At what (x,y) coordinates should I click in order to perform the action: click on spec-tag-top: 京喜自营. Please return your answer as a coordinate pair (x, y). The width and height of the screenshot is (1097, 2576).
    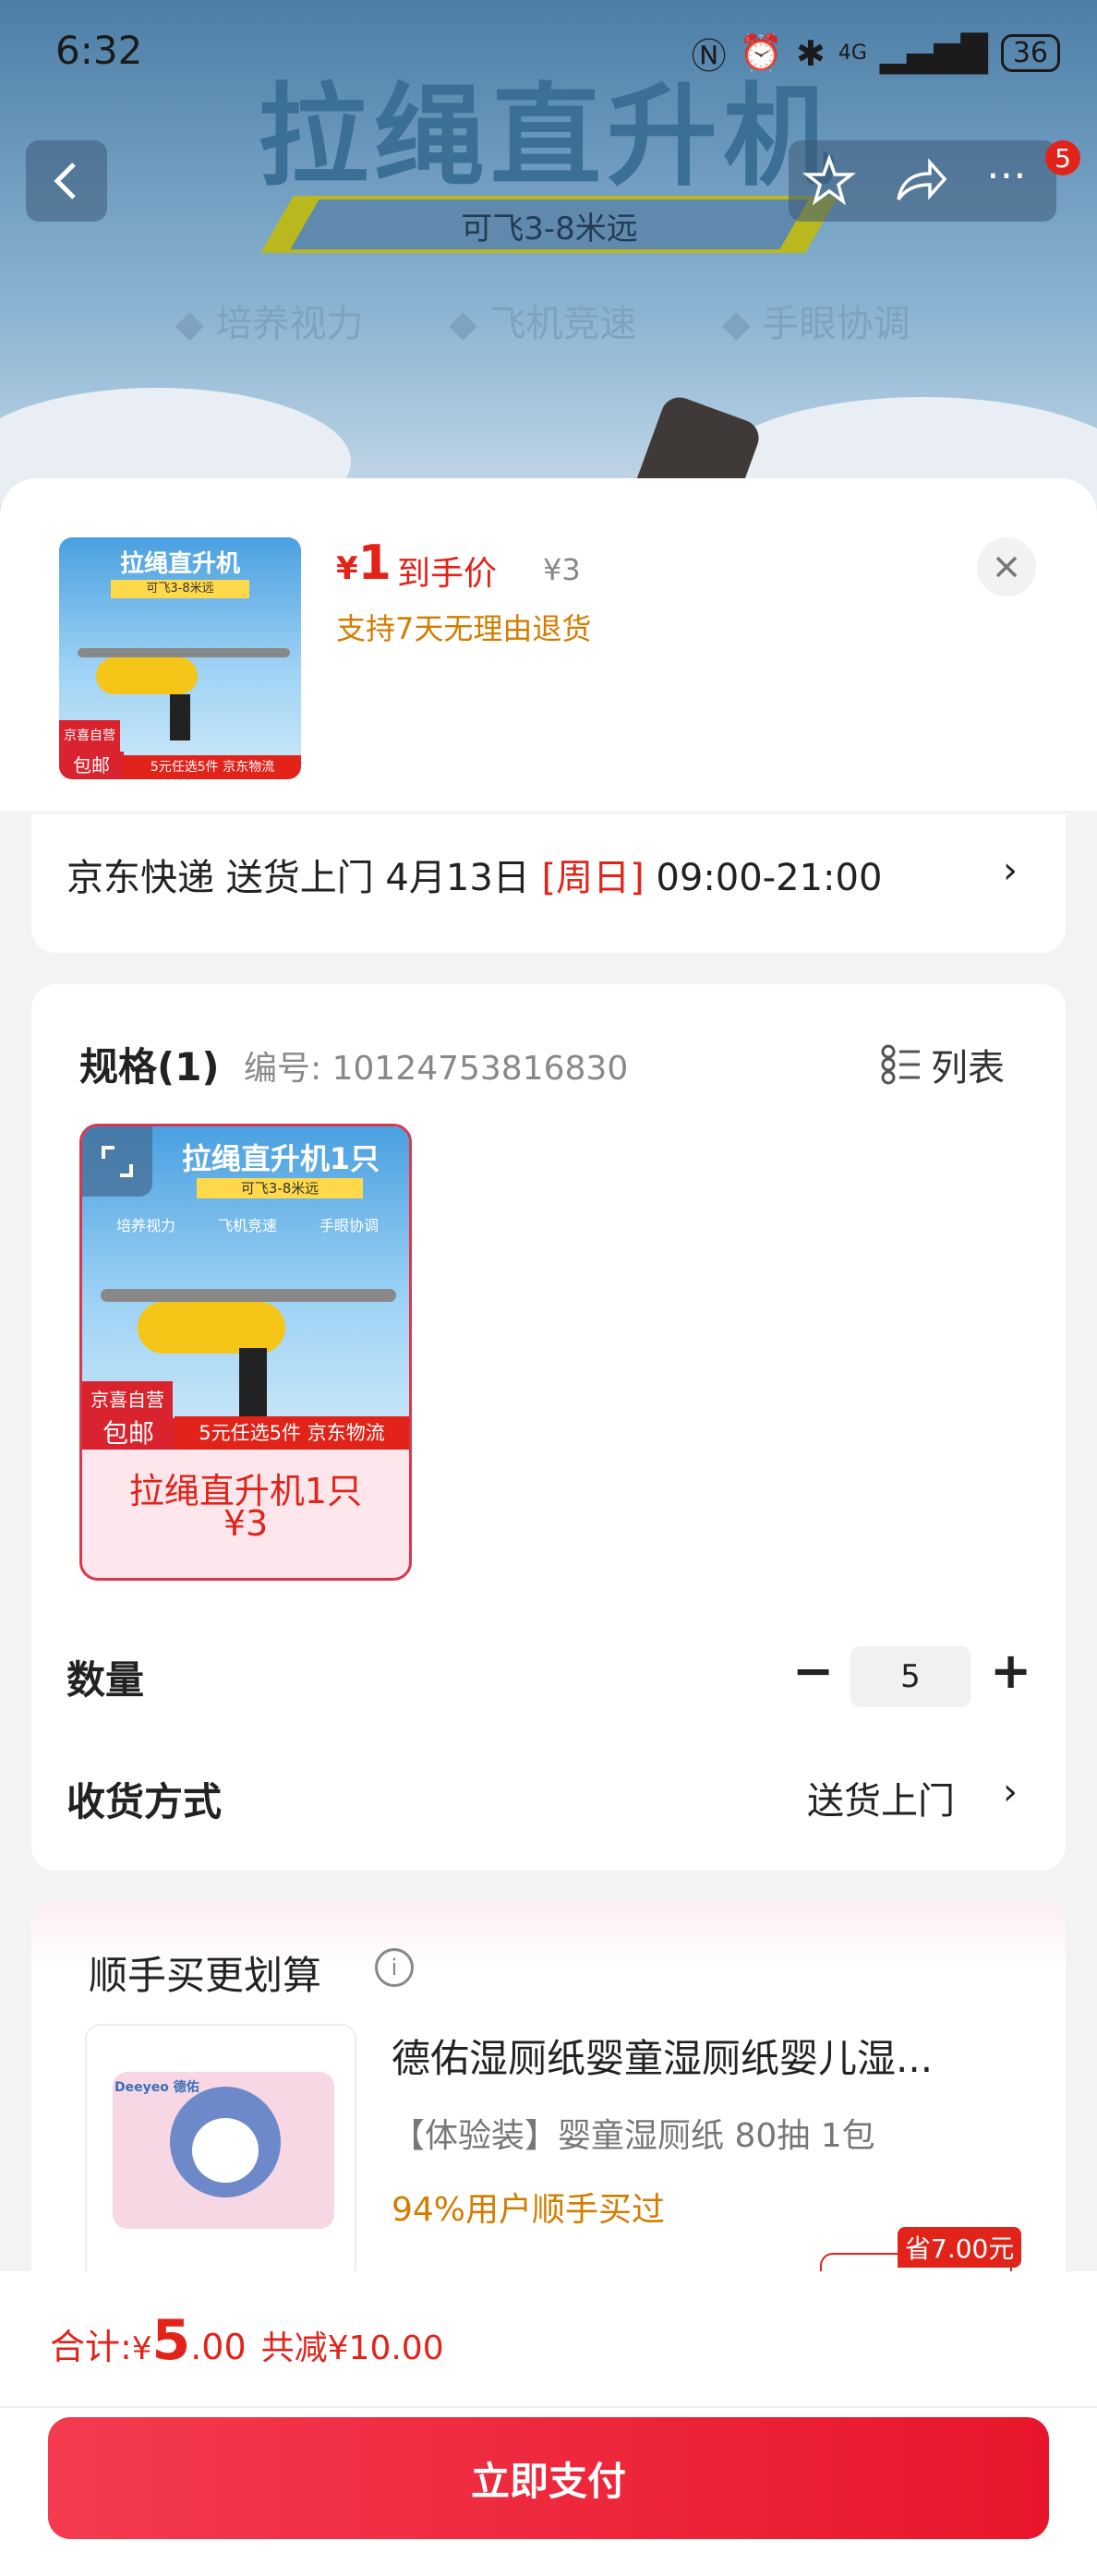
    Looking at the image, I should click on (127, 1399).